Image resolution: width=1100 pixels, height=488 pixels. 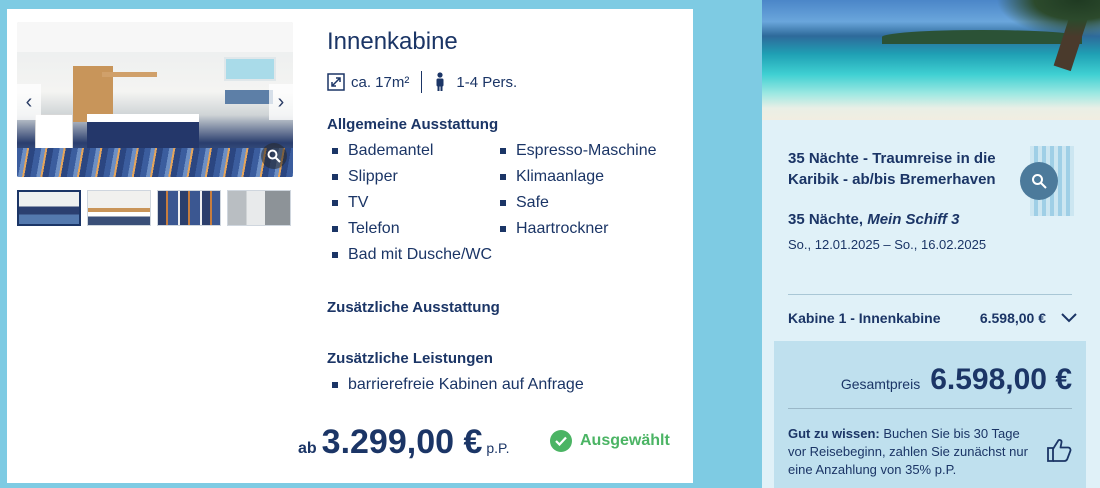 I want to click on chevron-left-icon: ‹, so click(x=29, y=101).